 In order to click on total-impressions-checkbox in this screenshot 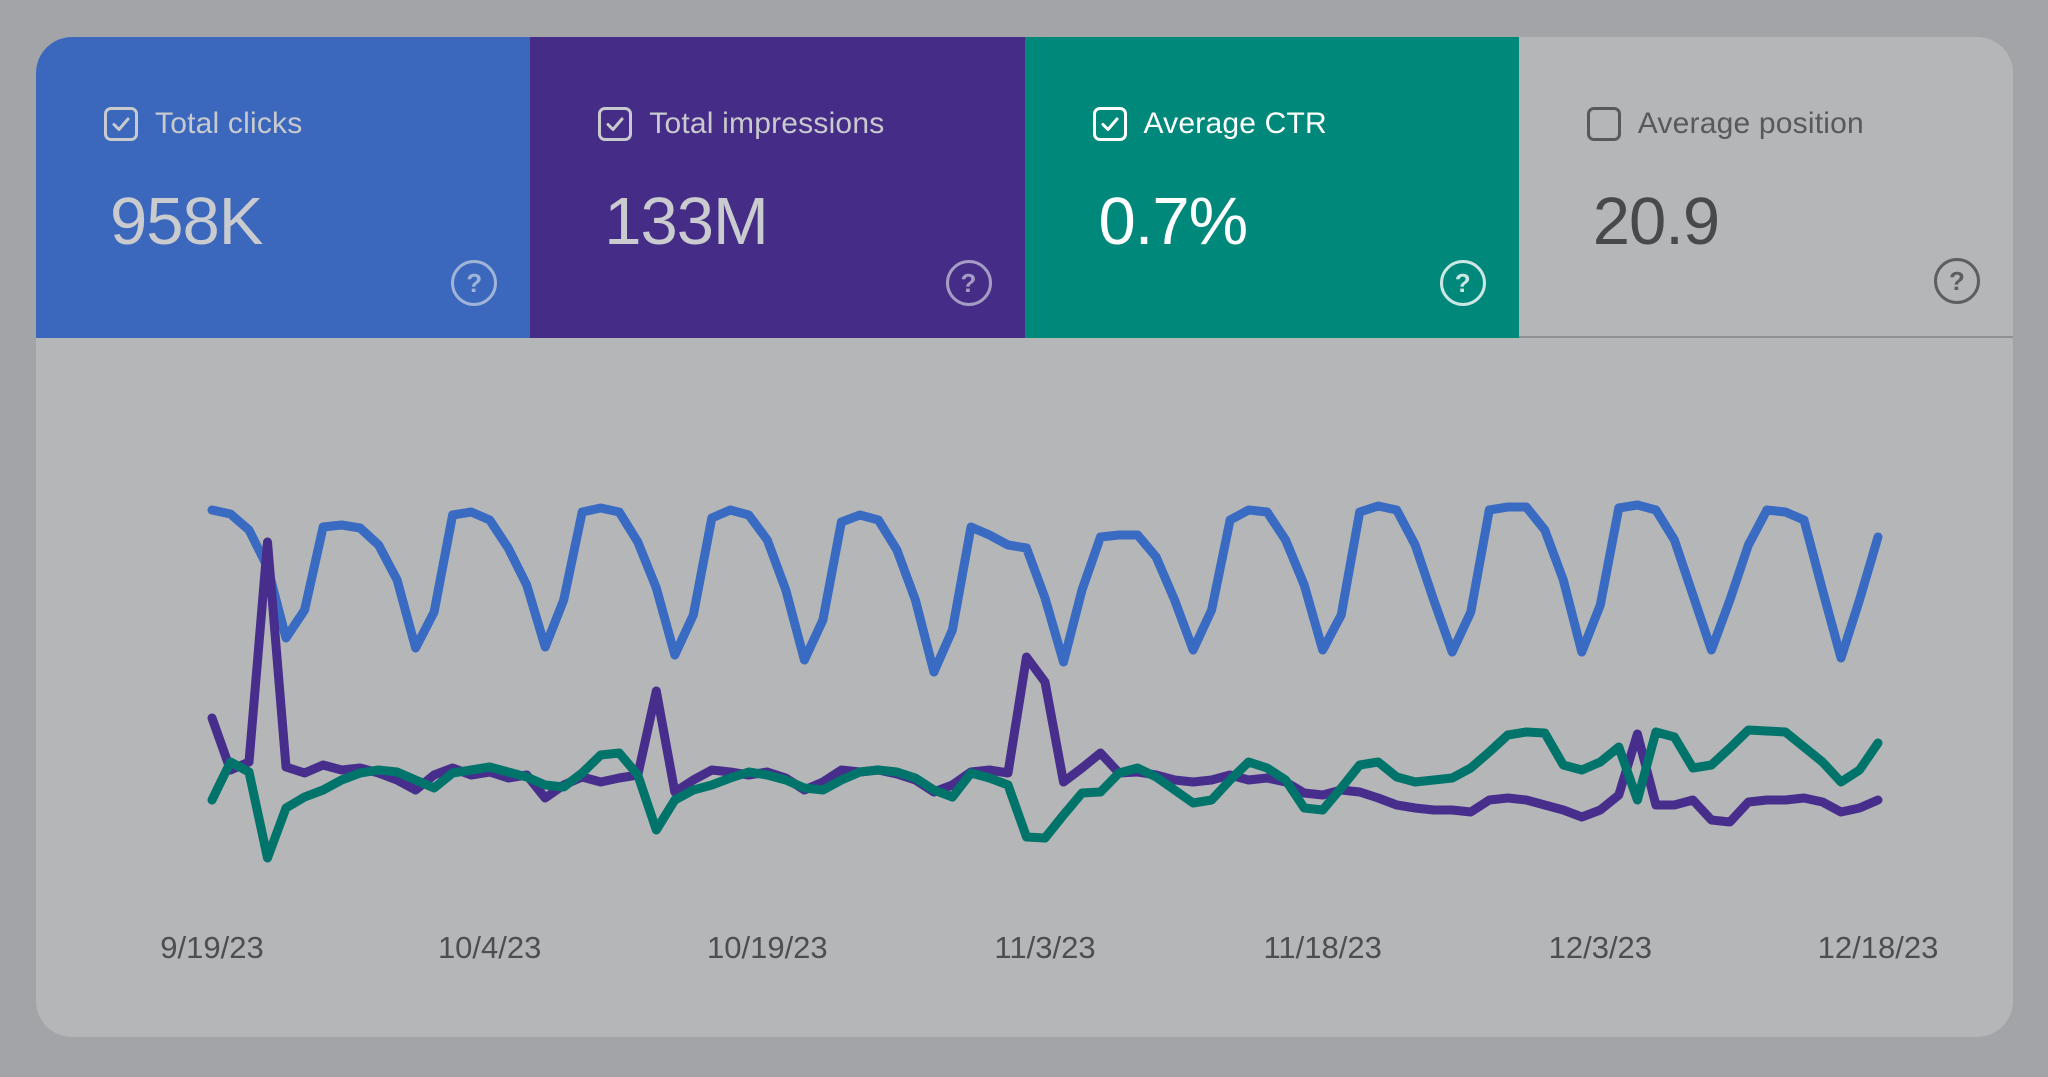, I will do `click(615, 124)`.